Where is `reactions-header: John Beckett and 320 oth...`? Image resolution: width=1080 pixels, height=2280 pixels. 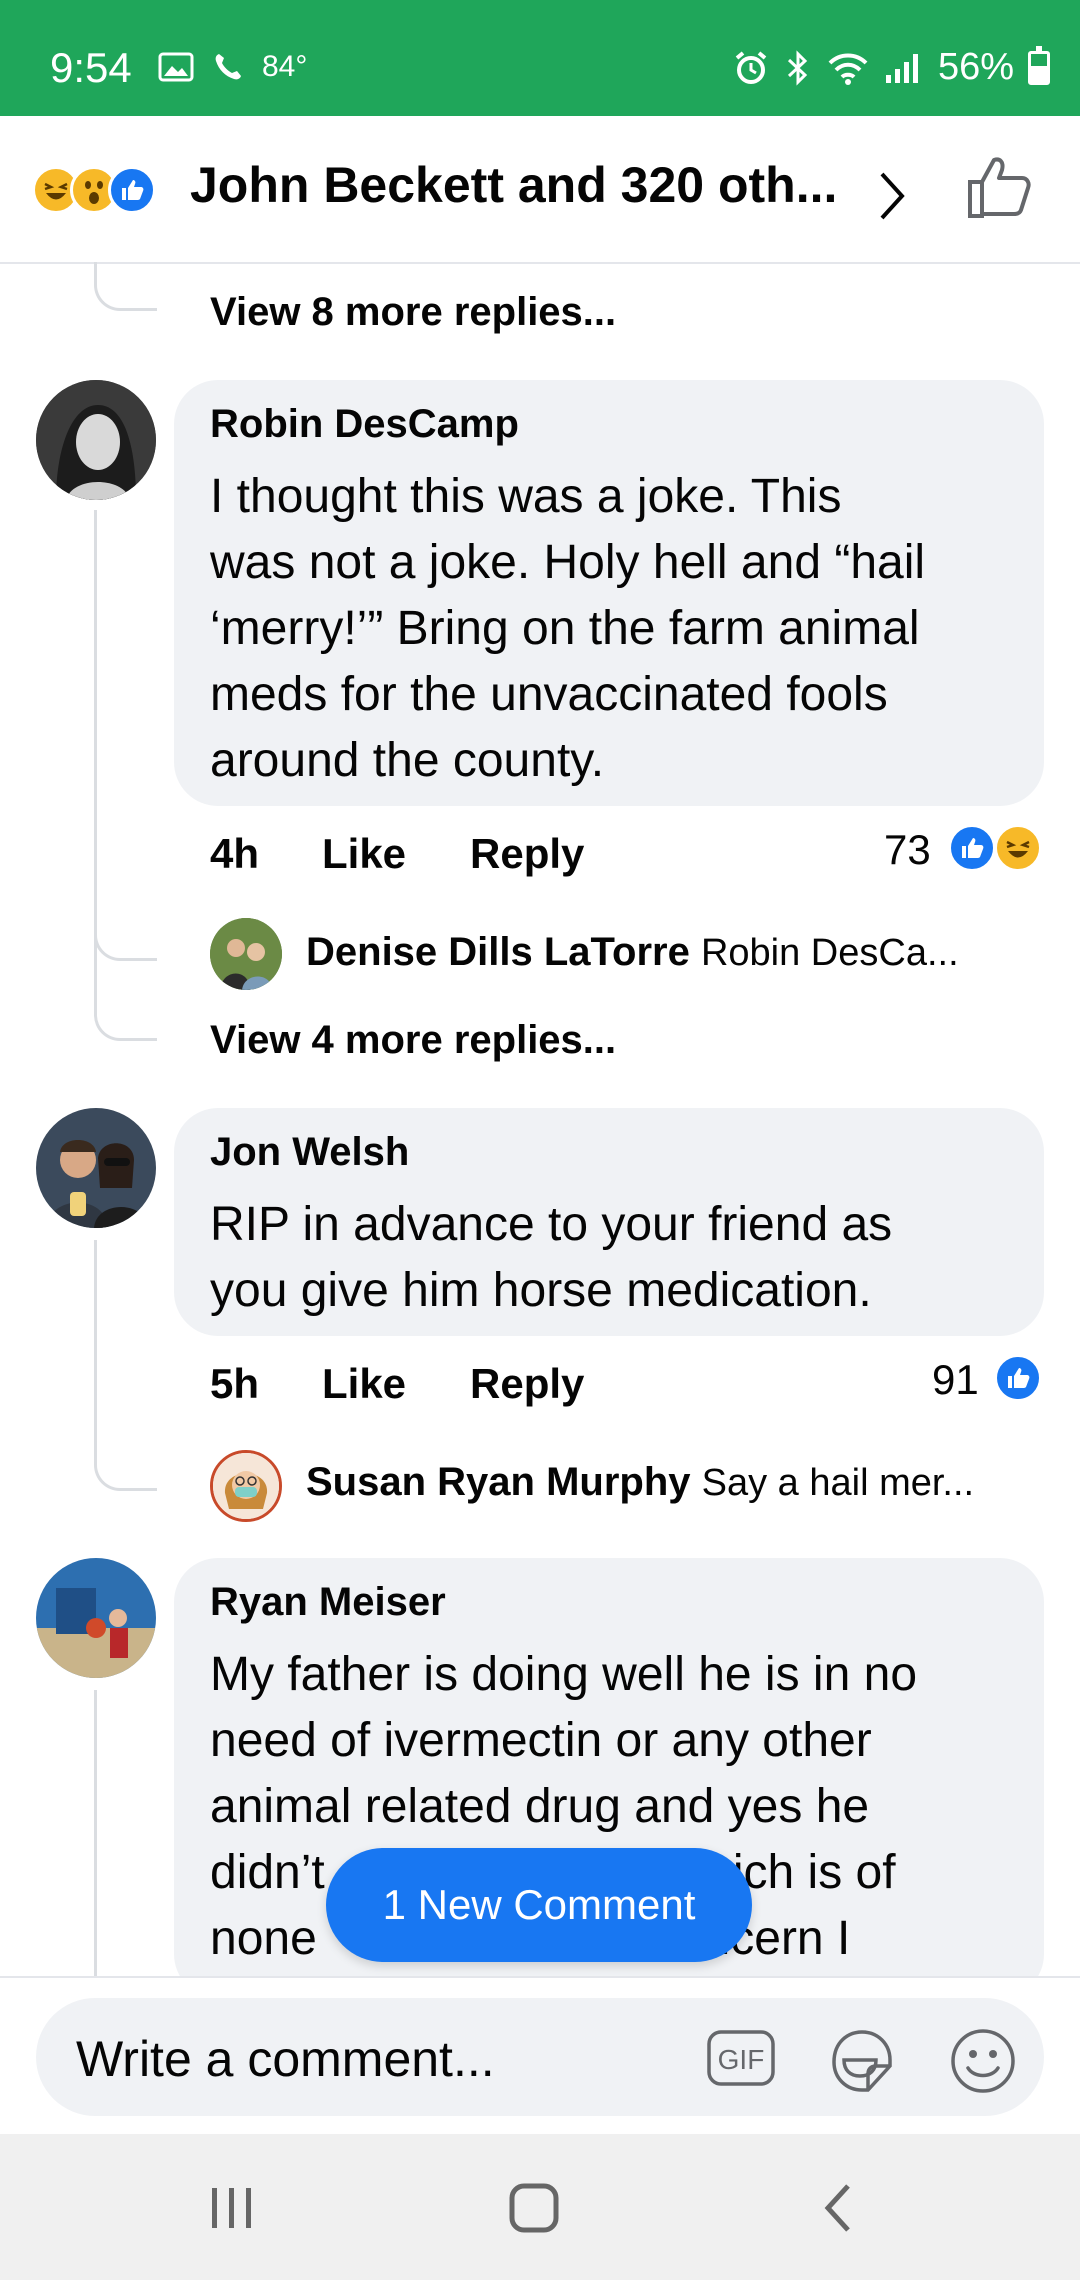
reactions-header: John Beckett and 320 oth... is located at coordinates (540, 190).